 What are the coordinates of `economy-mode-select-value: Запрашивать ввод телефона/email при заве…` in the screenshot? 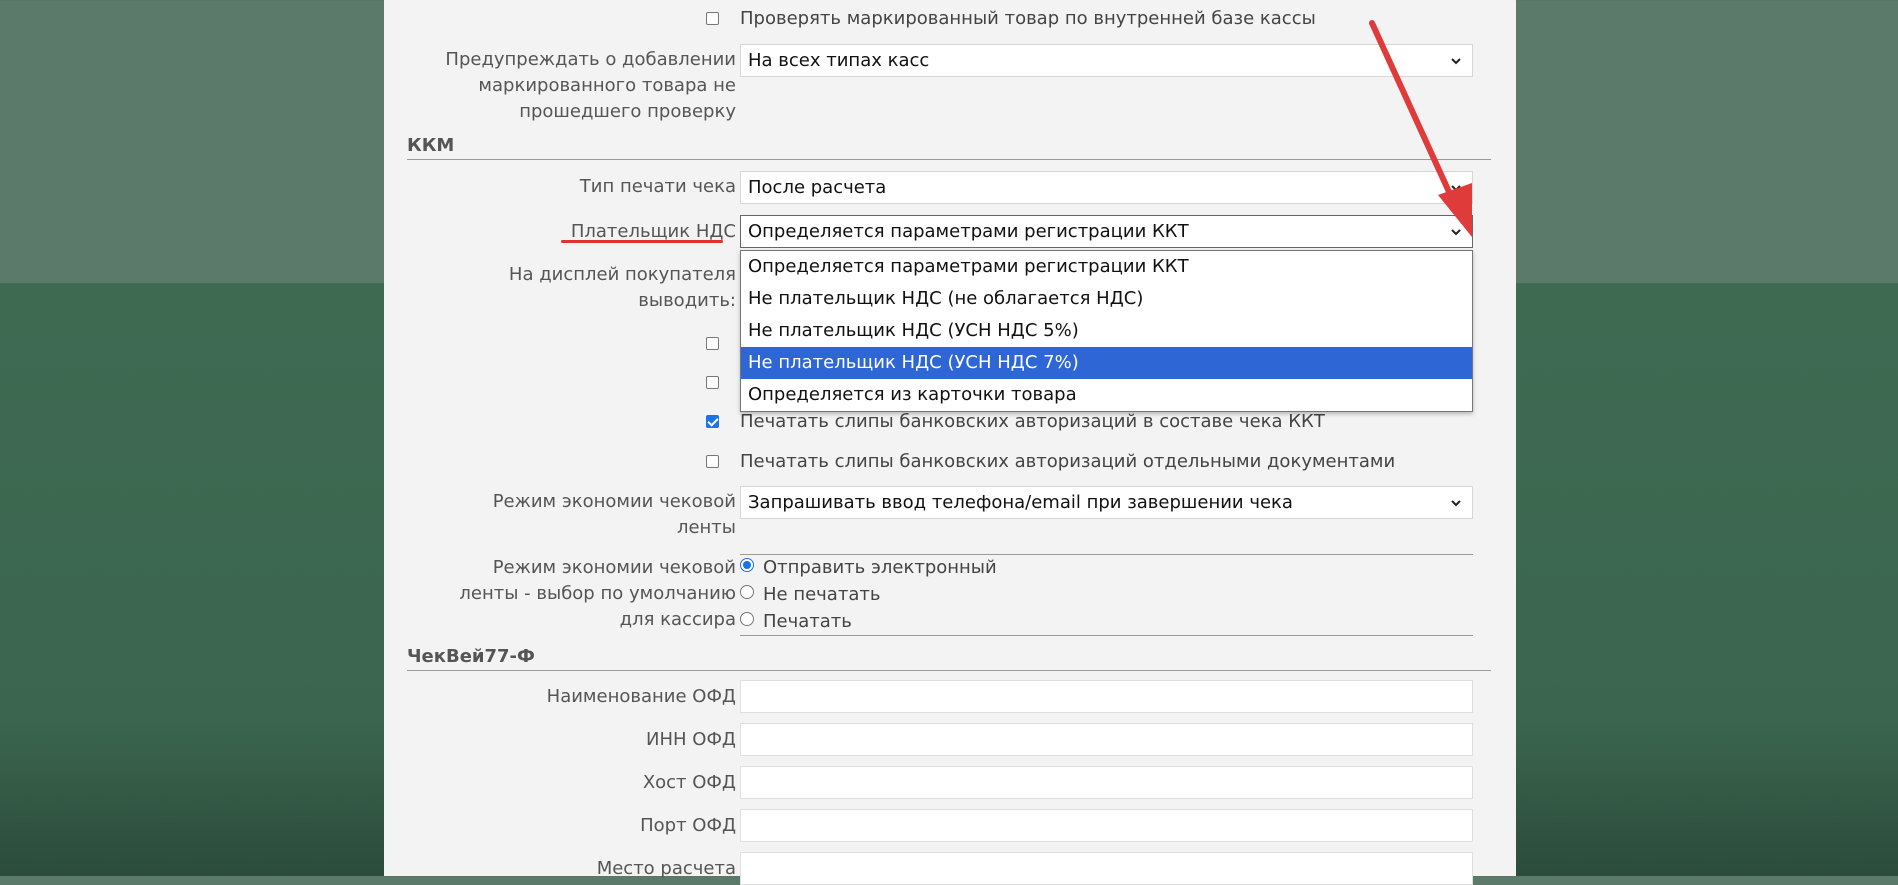 It's located at (1020, 502).